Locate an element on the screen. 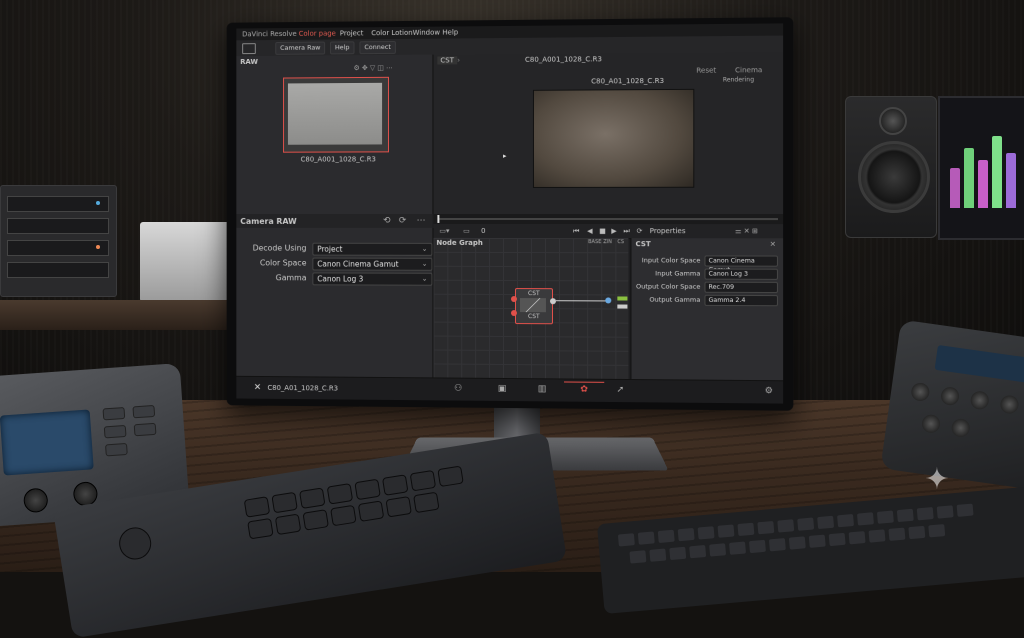 This screenshot has height=638, width=1024. media-pool-panel: RAW ⚙ ✥ ▽ ◫ ⋯ C80_A001_1028_C.R3 is located at coordinates (334, 134).